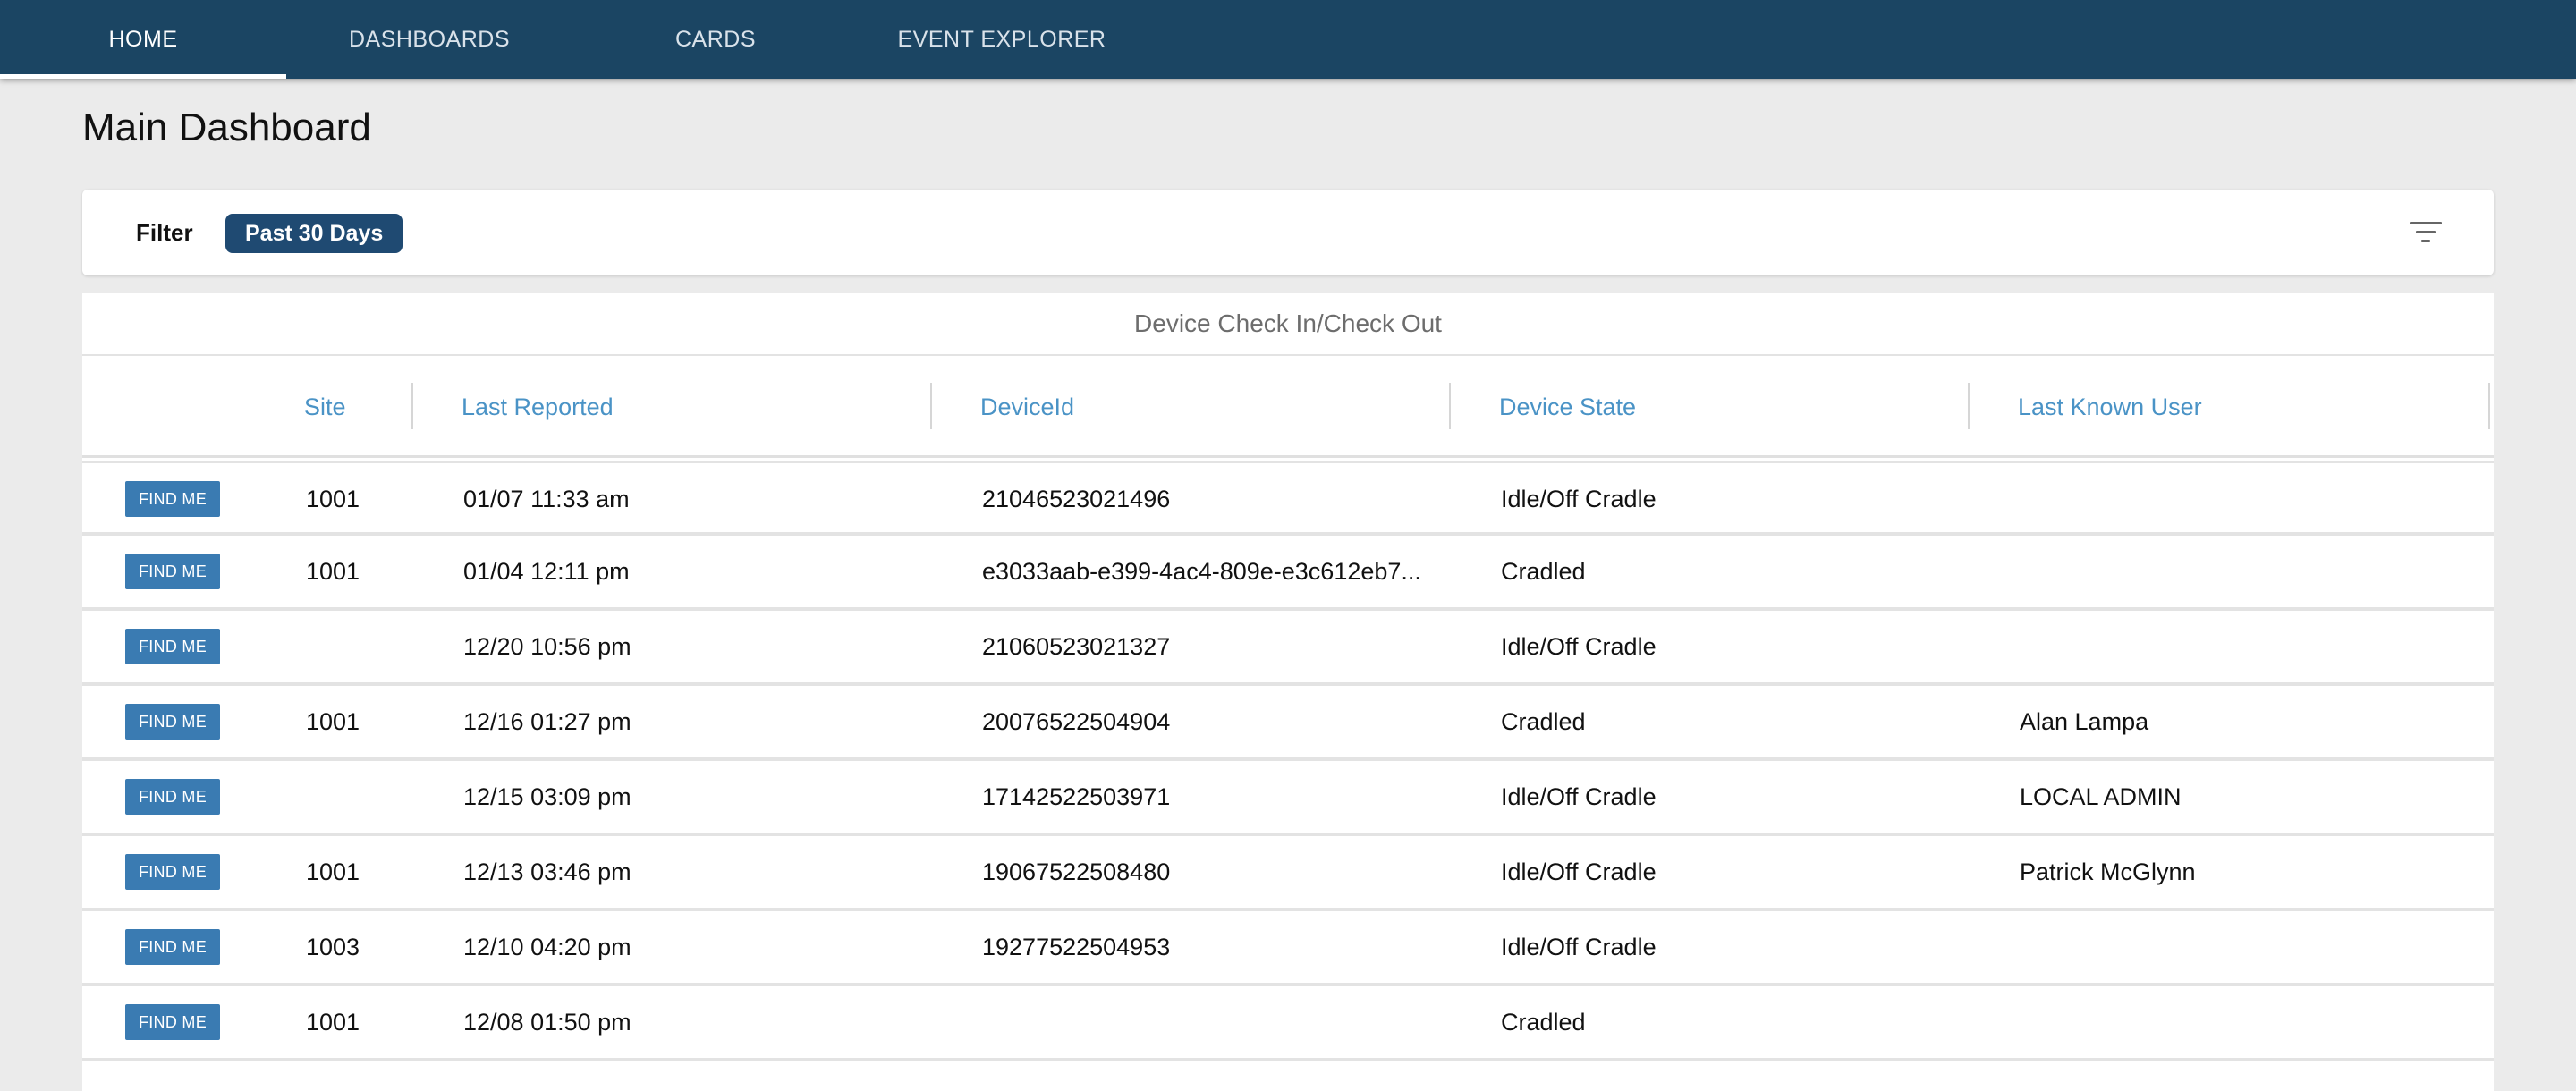 The width and height of the screenshot is (2576, 1091). Describe the element at coordinates (1288, 324) in the screenshot. I see `table-title: Device Check In/Check Out` at that location.